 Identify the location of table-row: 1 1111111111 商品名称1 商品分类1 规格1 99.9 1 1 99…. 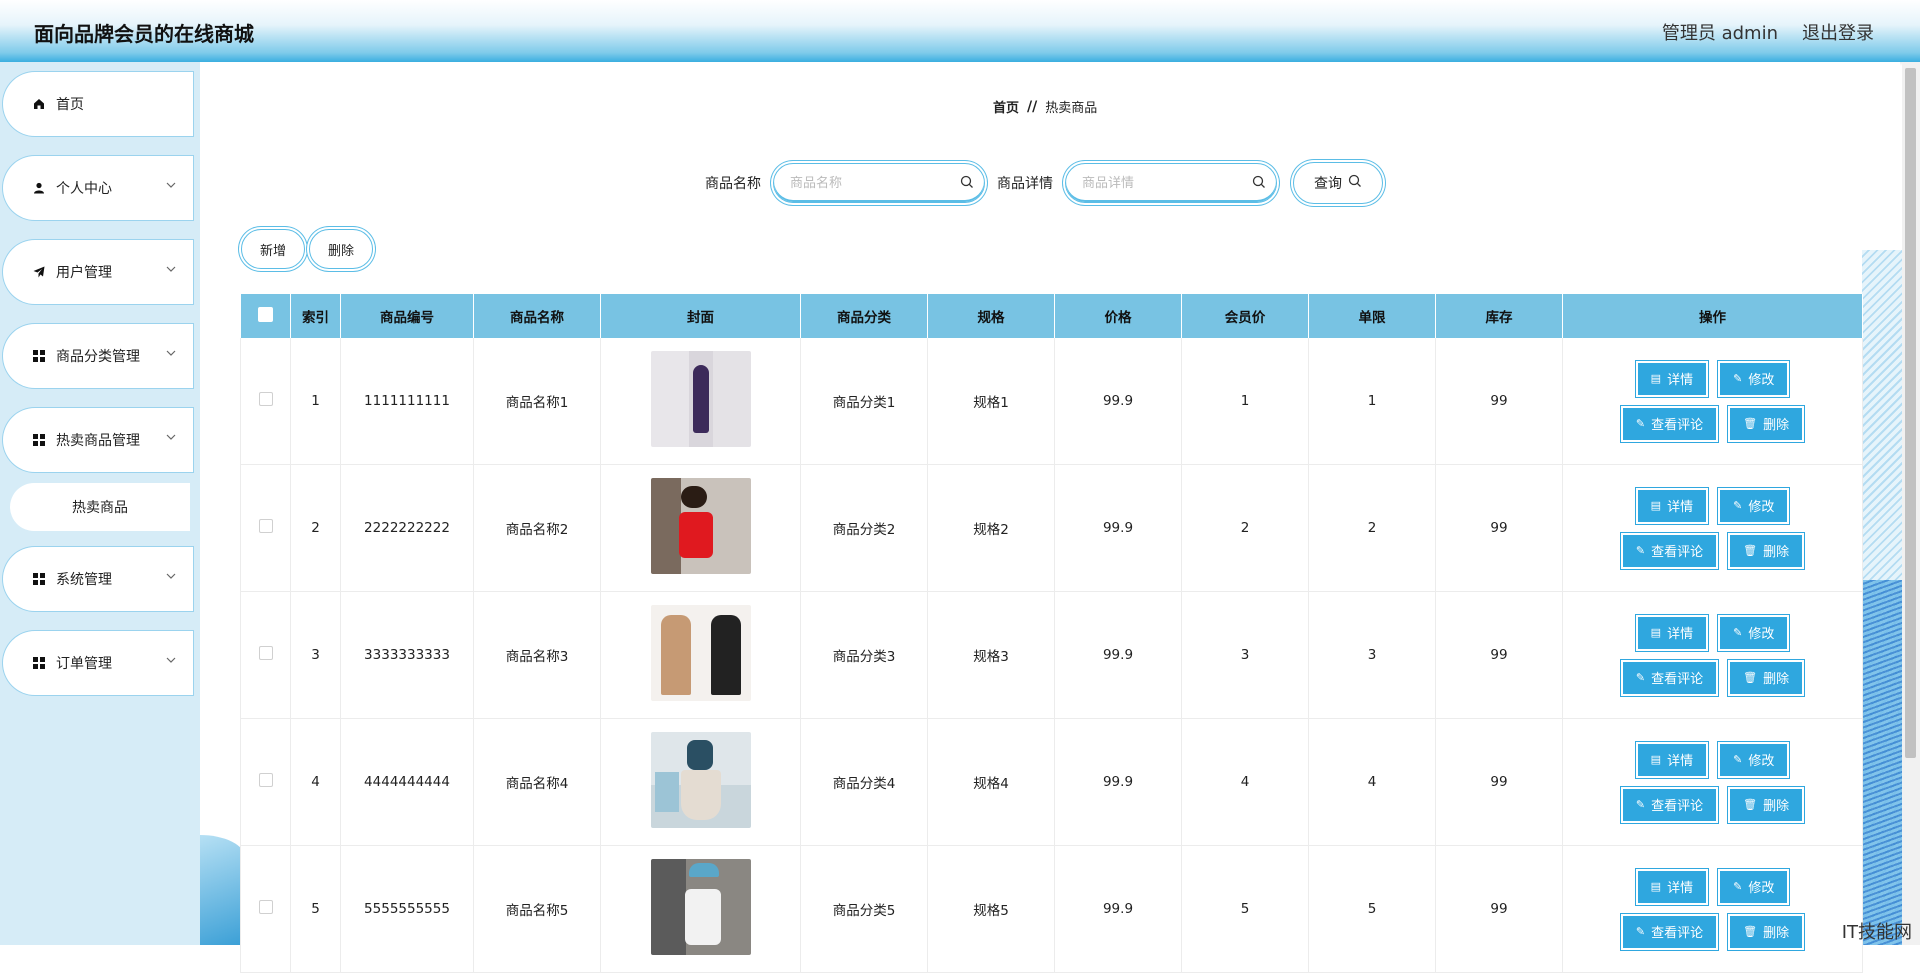
(1051, 401).